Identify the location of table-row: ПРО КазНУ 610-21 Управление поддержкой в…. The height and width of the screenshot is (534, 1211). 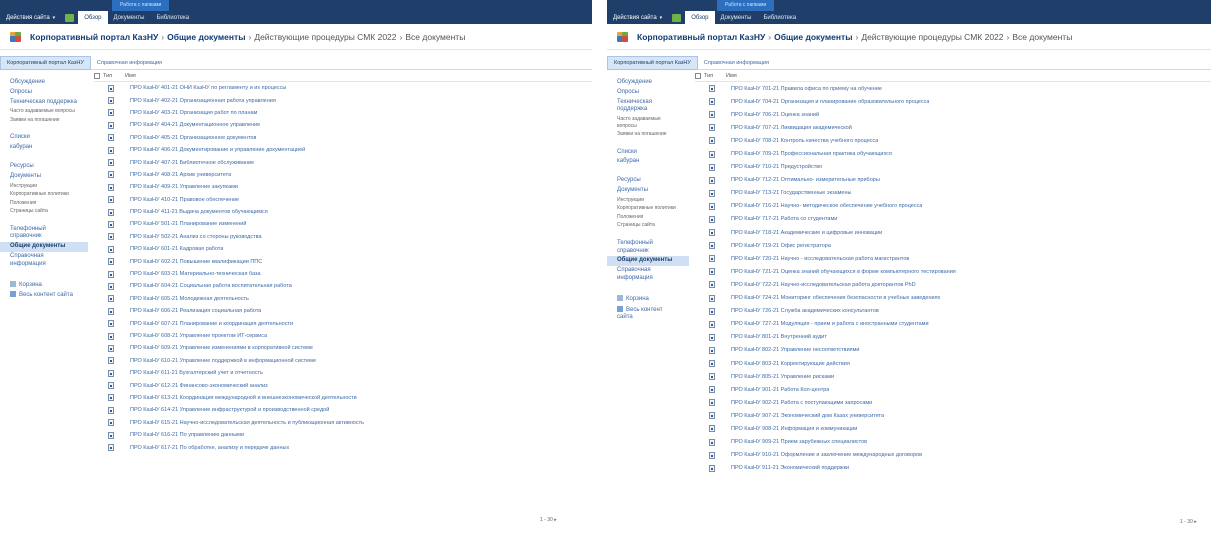
(343, 361).